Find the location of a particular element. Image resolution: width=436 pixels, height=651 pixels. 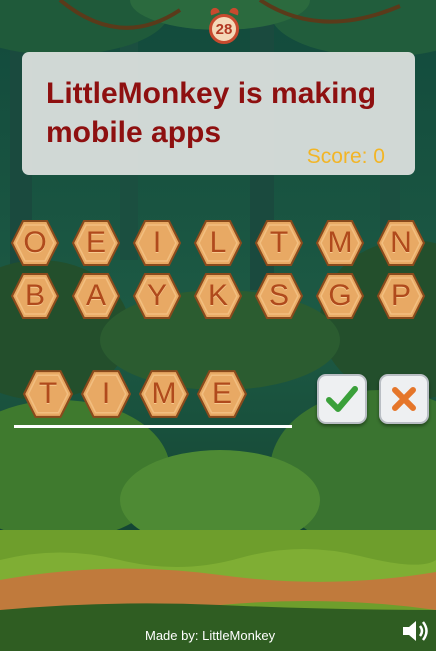

timer-value: 28 is located at coordinates (224, 29).